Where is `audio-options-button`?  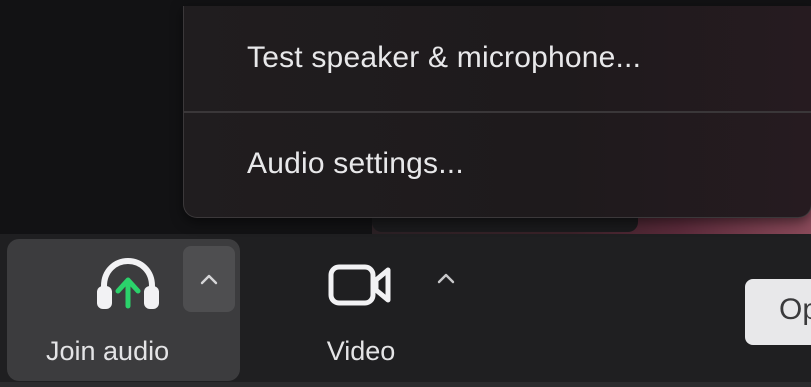
audio-options-button is located at coordinates (209, 279).